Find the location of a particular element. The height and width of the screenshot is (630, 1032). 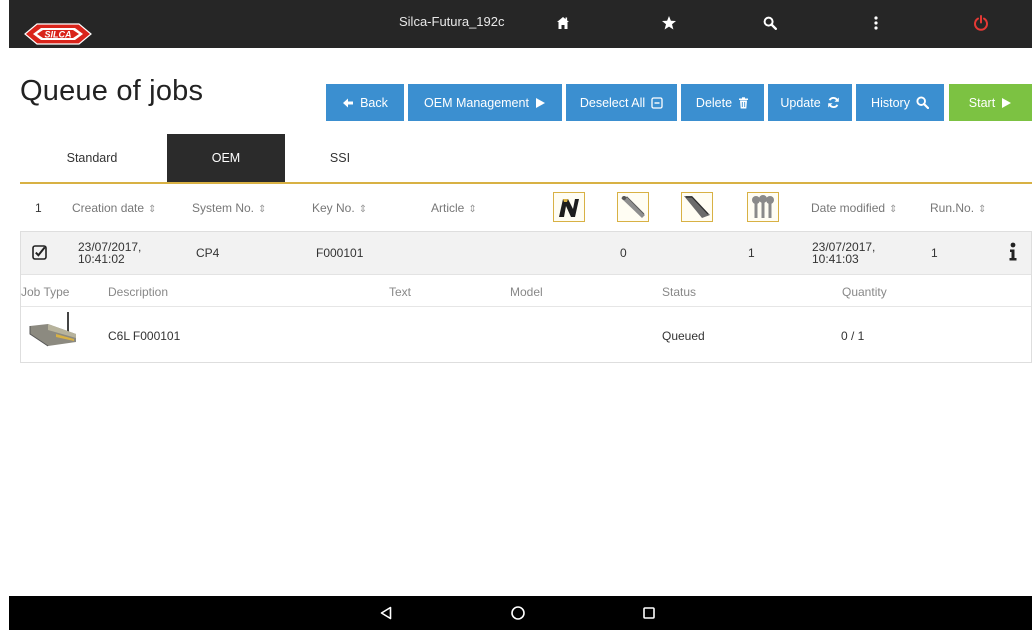

subheader-job-type: Job Type is located at coordinates (45, 292).